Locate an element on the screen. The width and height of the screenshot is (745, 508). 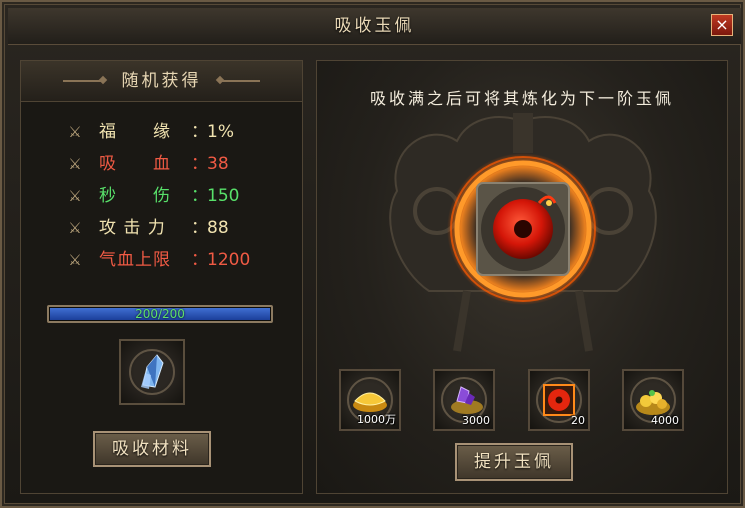
crystal-icon is located at coordinates (152, 371).